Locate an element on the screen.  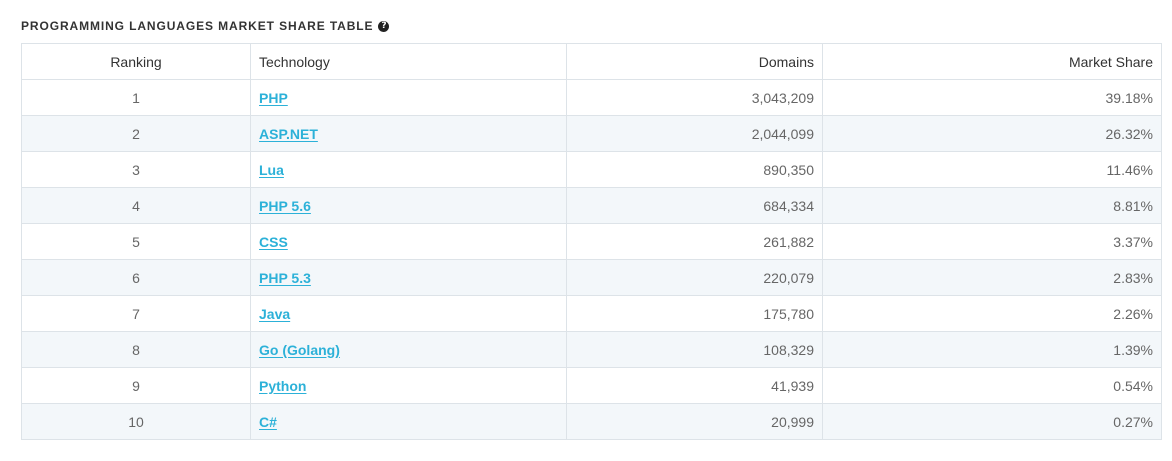
technology-cell: Python is located at coordinates (408, 385).